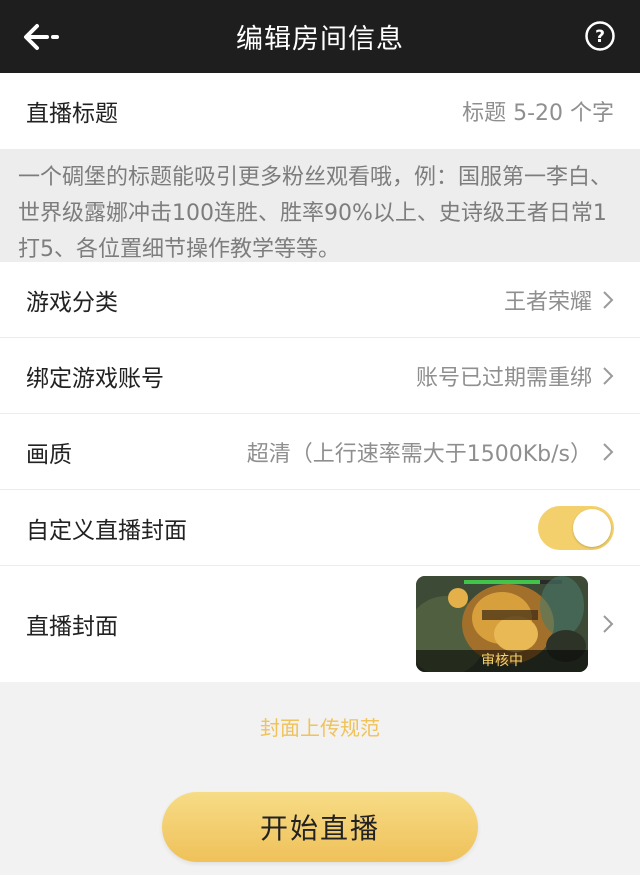 Image resolution: width=640 pixels, height=875 pixels. What do you see at coordinates (320, 726) in the screenshot?
I see `cover-upload-spec-link: 封面上传规范` at bounding box center [320, 726].